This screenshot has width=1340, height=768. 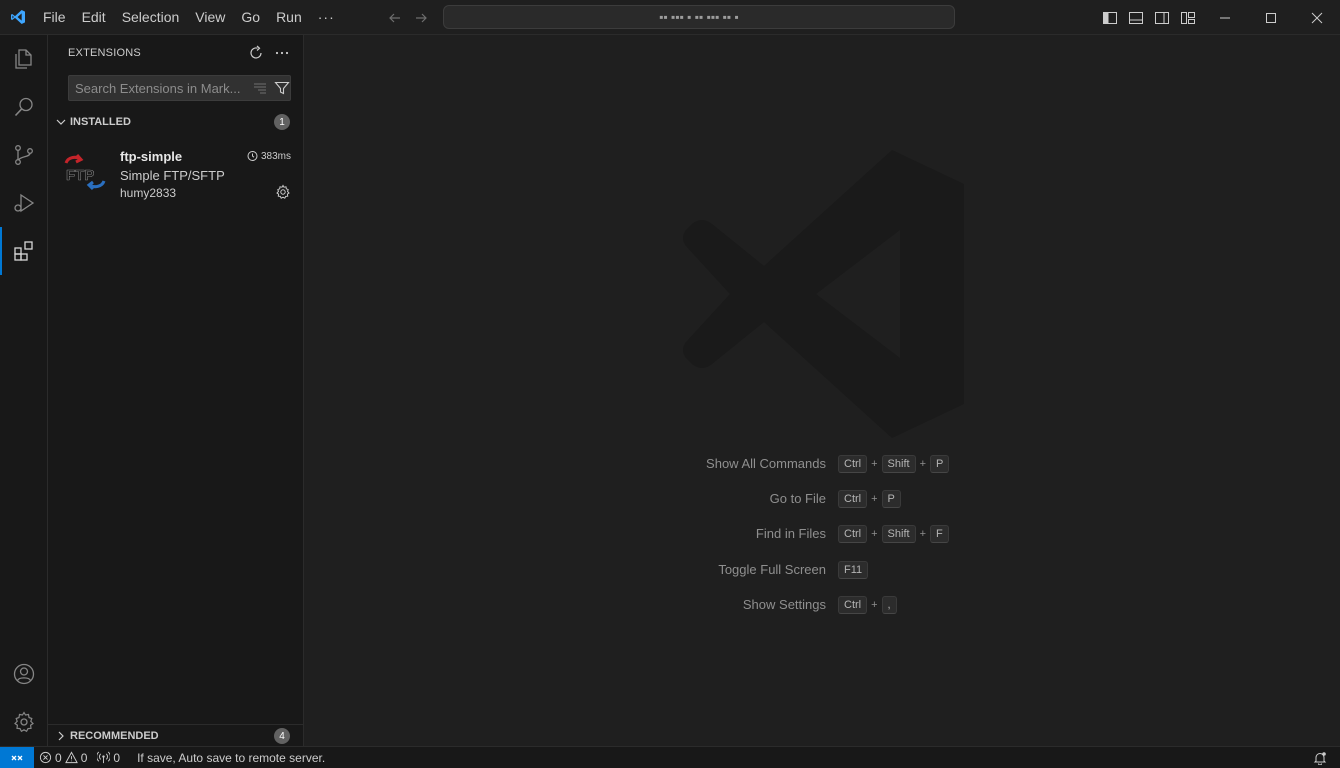 What do you see at coordinates (58, 757) in the screenshot?
I see `error-count: 0` at bounding box center [58, 757].